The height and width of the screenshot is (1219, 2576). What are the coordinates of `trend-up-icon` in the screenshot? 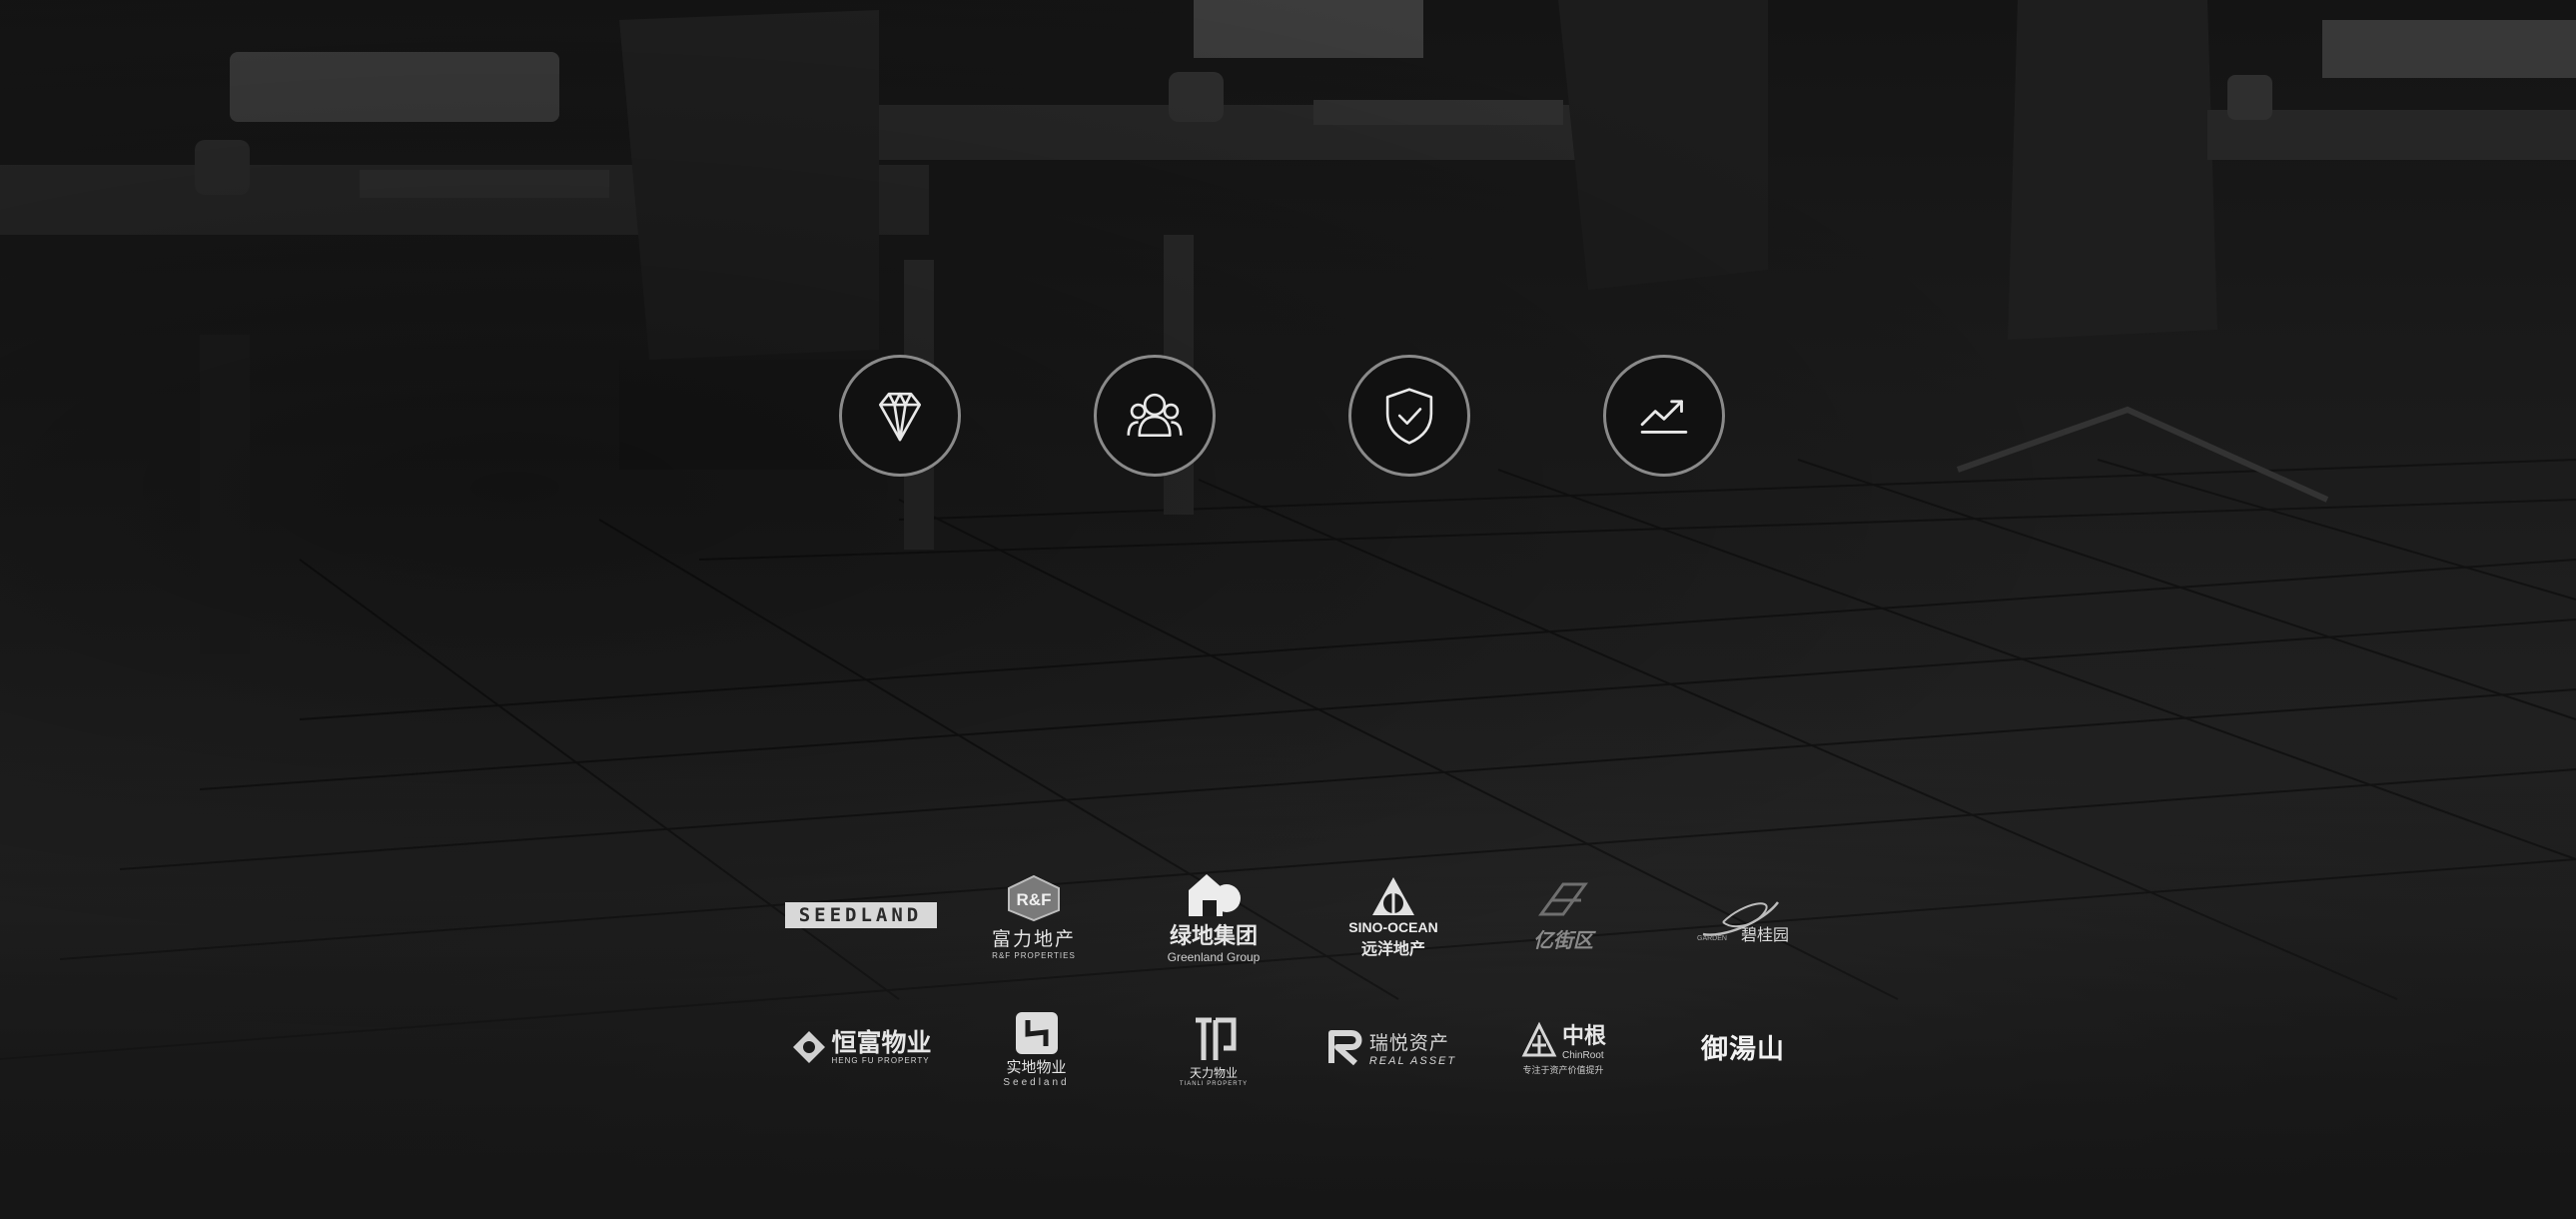 It's located at (1664, 416).